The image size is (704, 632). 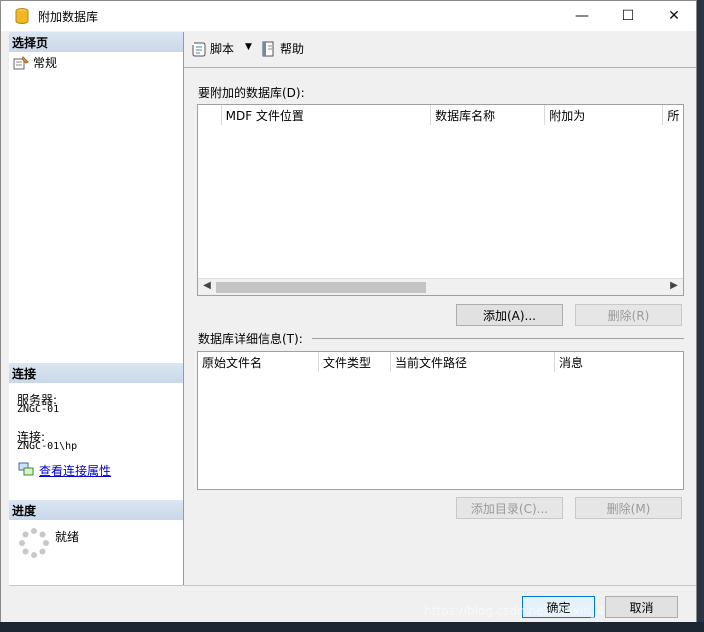 What do you see at coordinates (355, 362) in the screenshot?
I see `details-grid-col-filetype: 文件类型` at bounding box center [355, 362].